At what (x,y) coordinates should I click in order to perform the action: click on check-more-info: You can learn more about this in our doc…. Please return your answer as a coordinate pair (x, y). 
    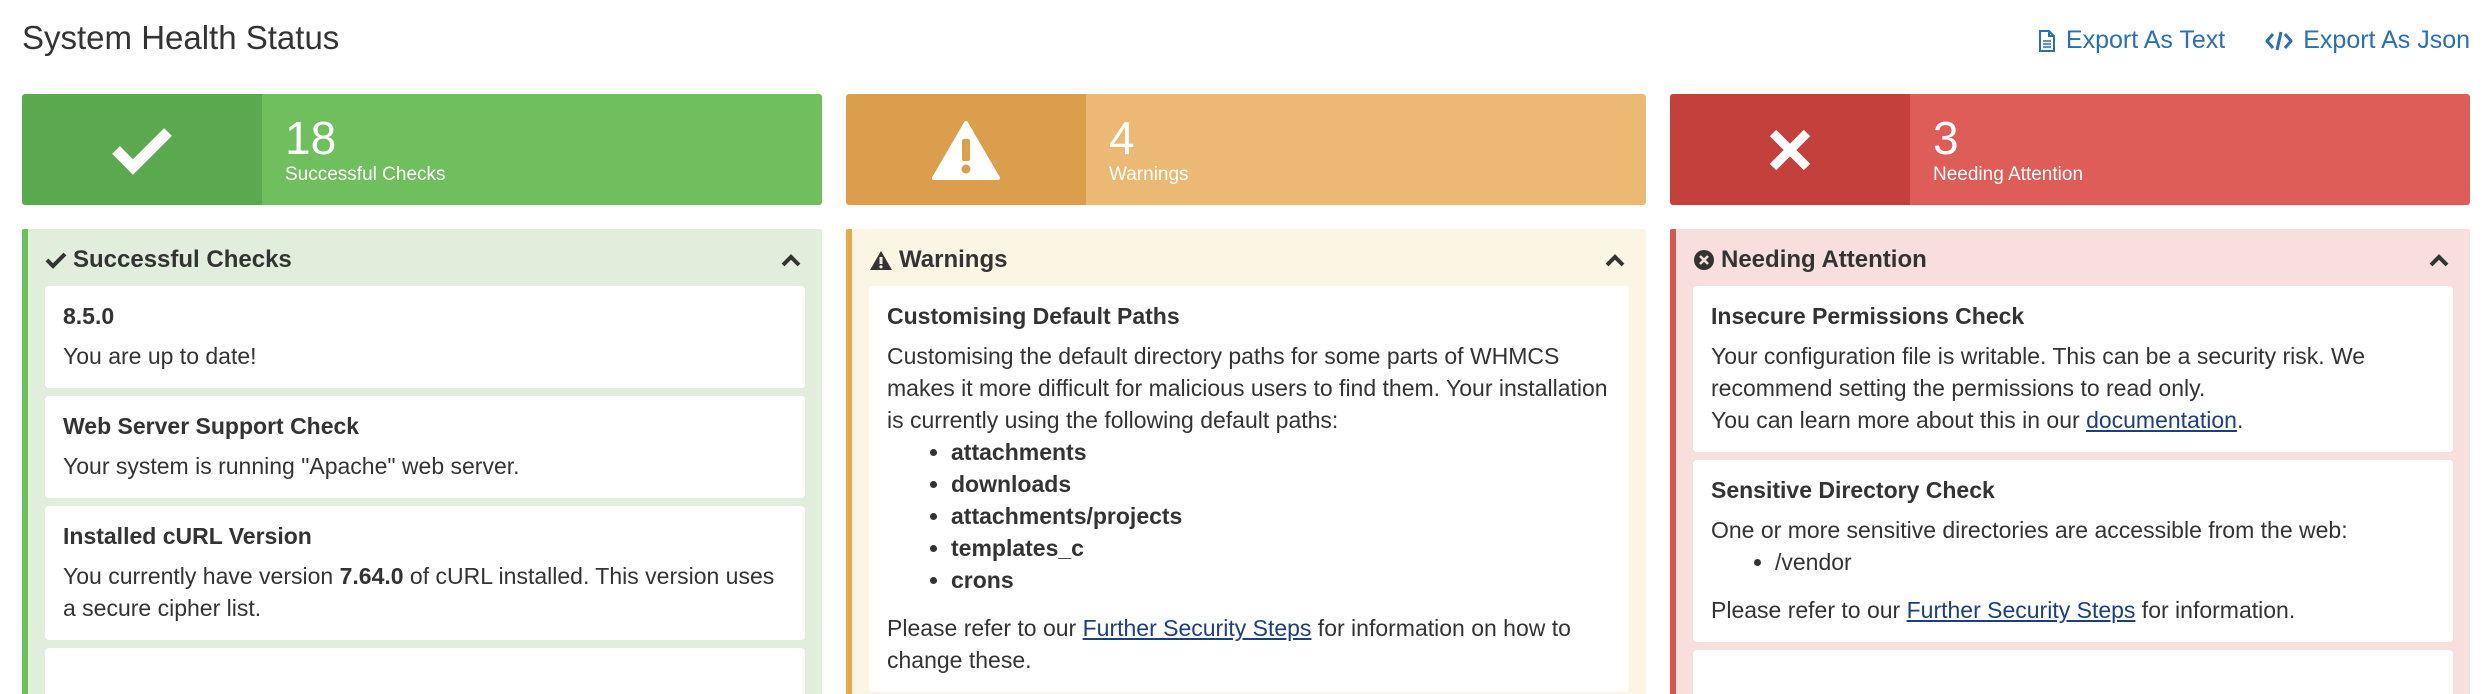
    Looking at the image, I should click on (1977, 420).